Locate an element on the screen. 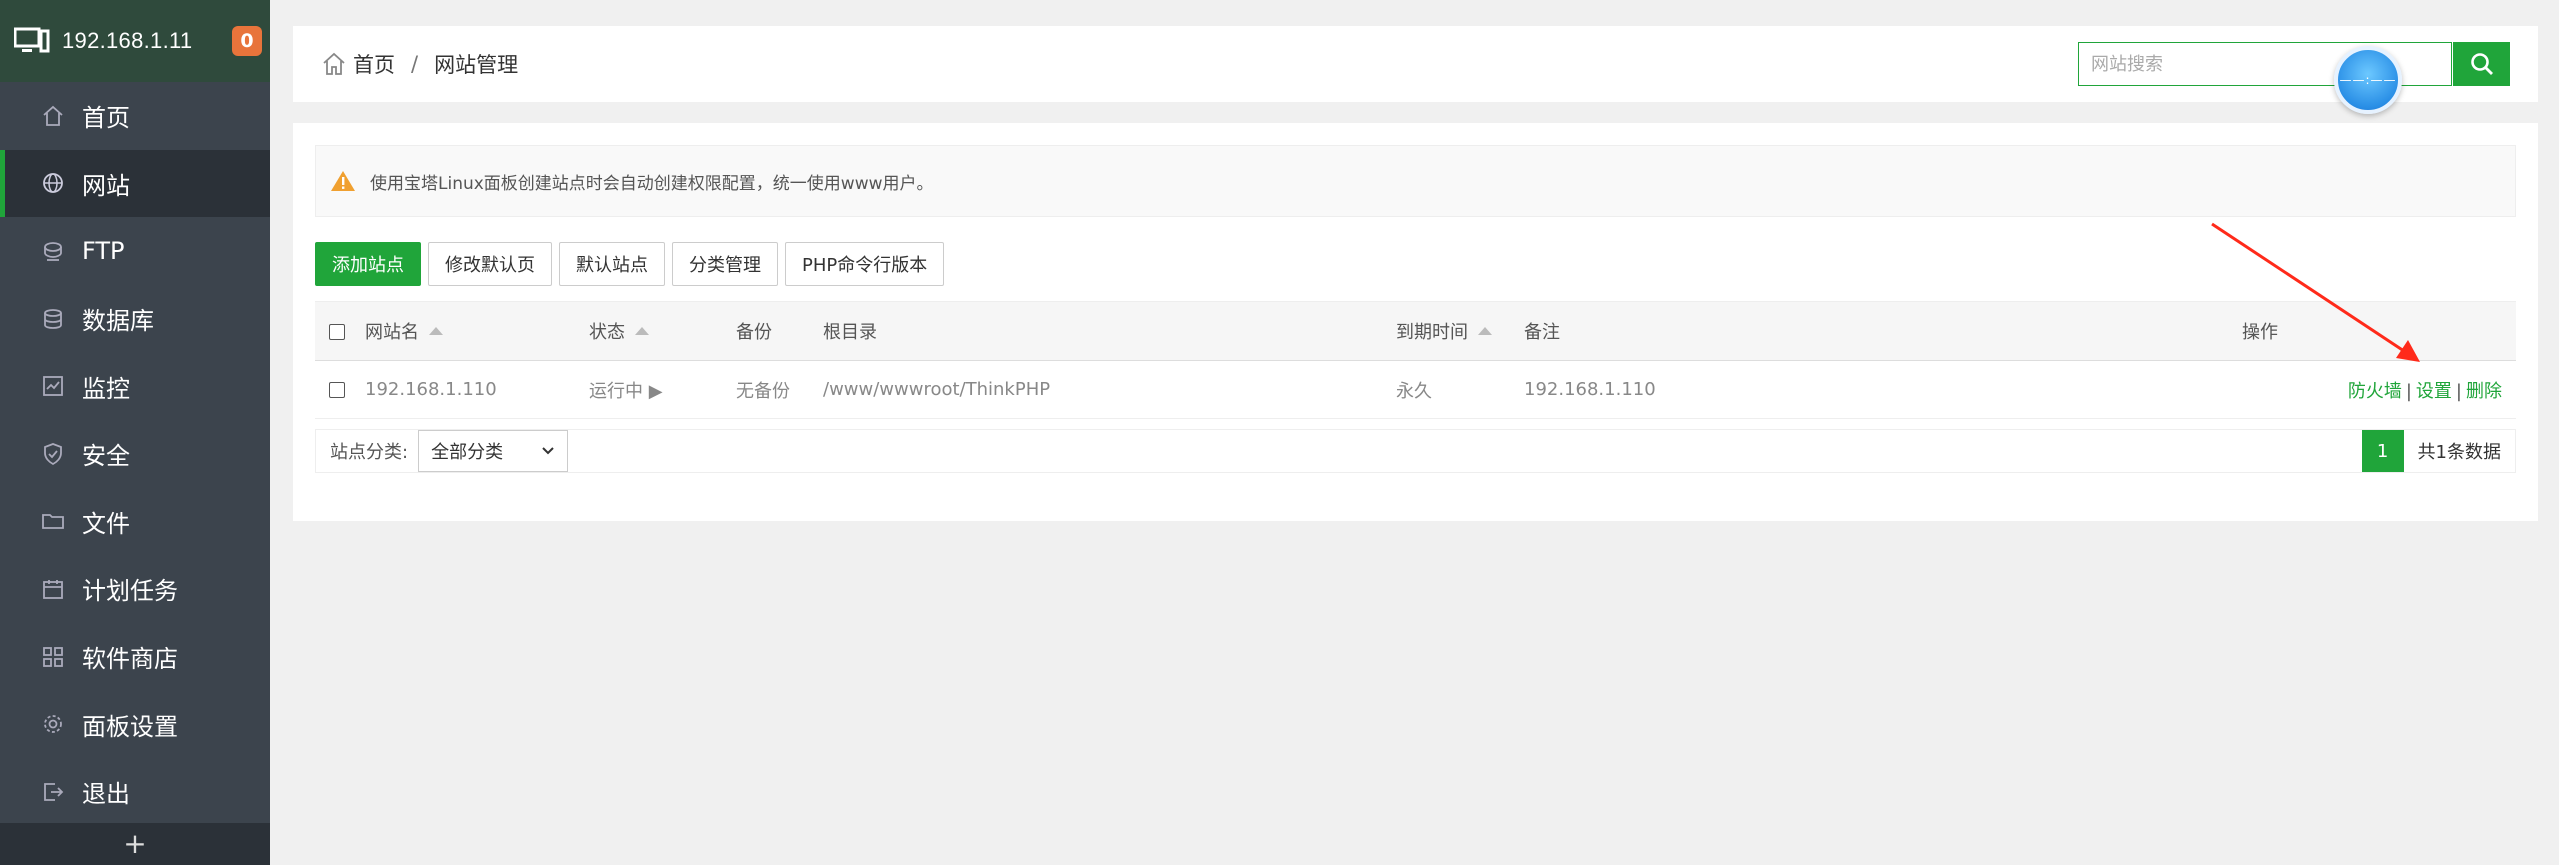 The width and height of the screenshot is (2559, 865). header-label: 网站名 is located at coordinates (392, 332).